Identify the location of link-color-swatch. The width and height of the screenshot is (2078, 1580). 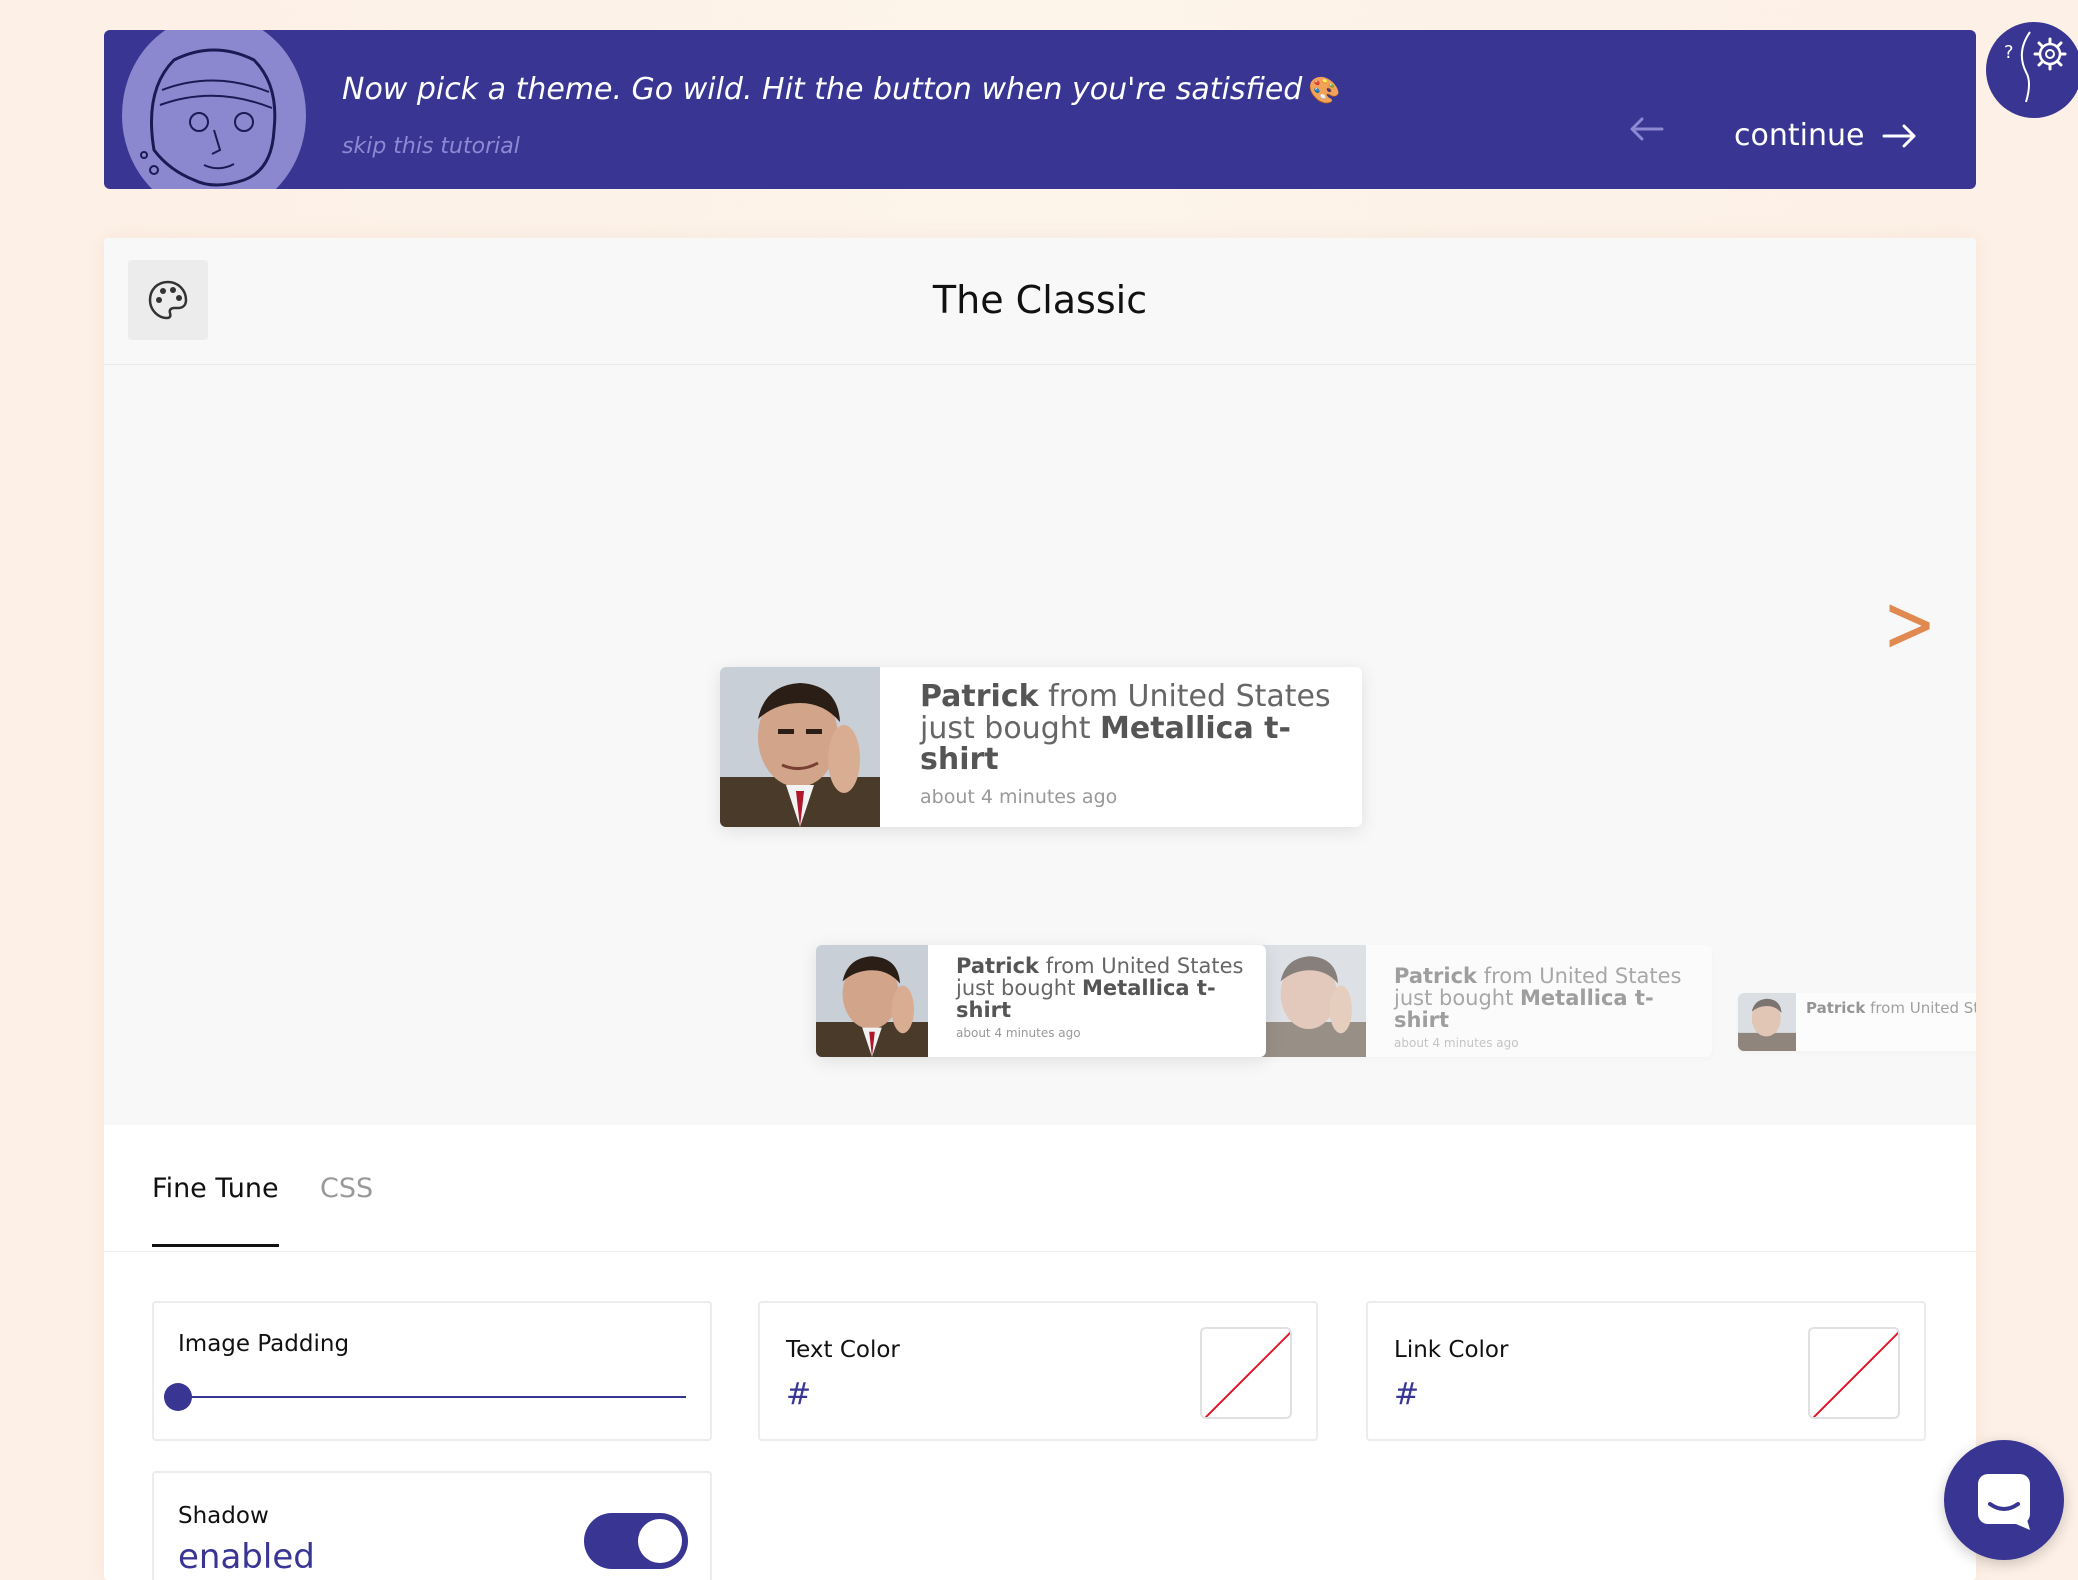
(1854, 1373).